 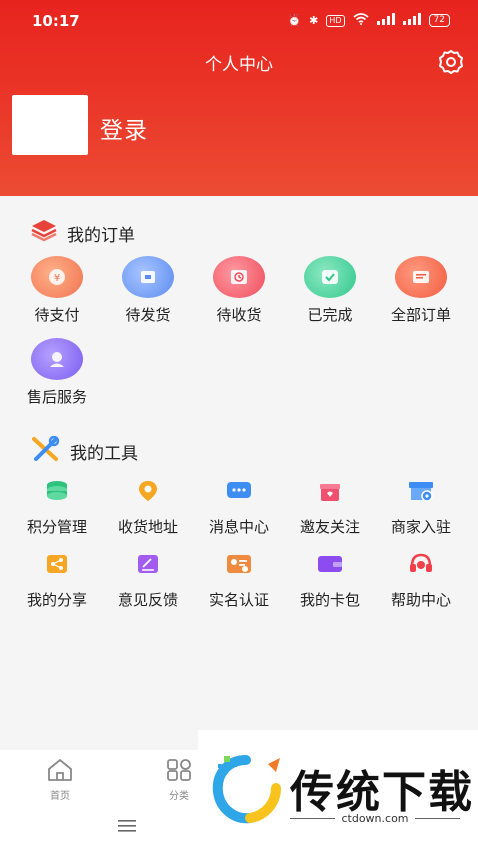 What do you see at coordinates (329, 527) in the screenshot?
I see `tool-label: 邀友关注` at bounding box center [329, 527].